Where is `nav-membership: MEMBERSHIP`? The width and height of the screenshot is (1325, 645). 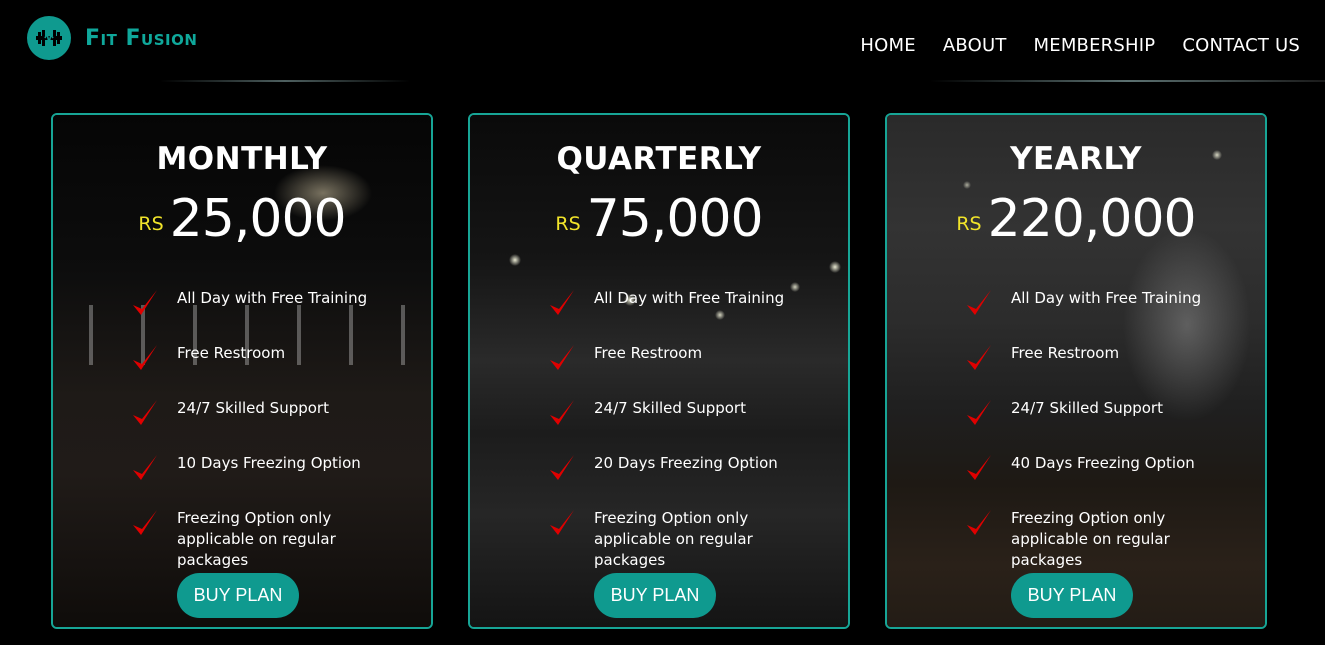
nav-membership: MEMBERSHIP is located at coordinates (1095, 45).